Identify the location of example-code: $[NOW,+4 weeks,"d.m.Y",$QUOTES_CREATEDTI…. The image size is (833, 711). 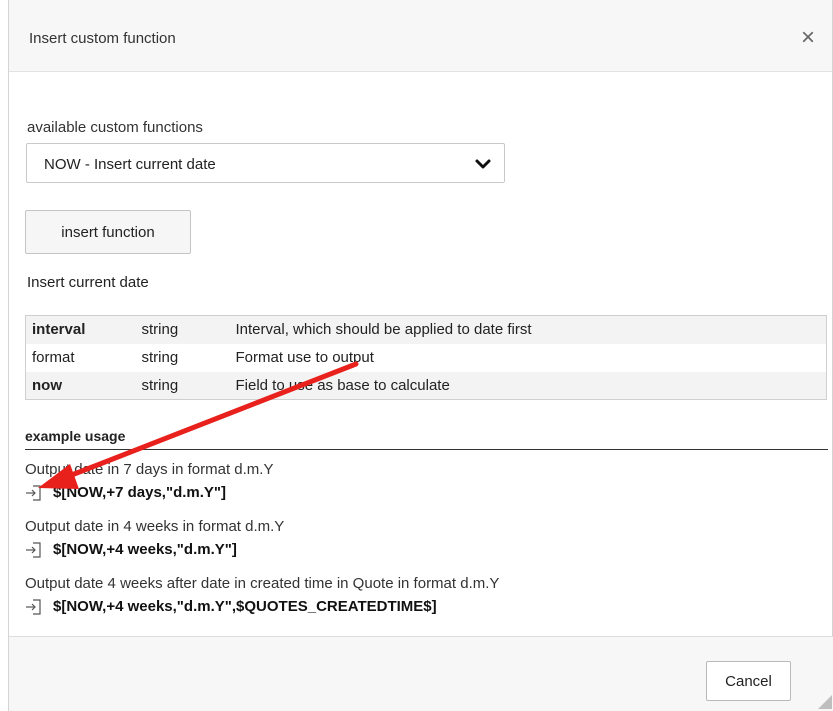
(245, 606).